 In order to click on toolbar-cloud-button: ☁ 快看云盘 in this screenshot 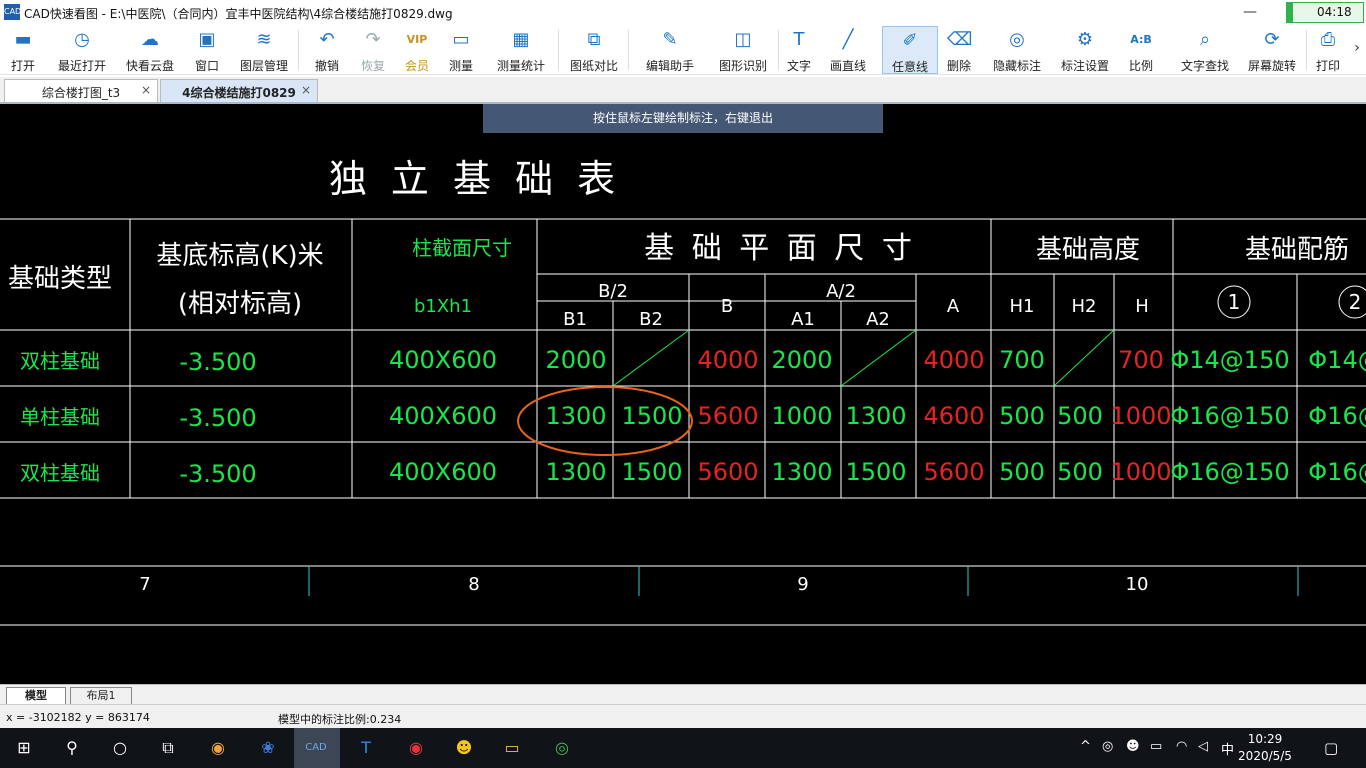, I will do `click(150, 49)`.